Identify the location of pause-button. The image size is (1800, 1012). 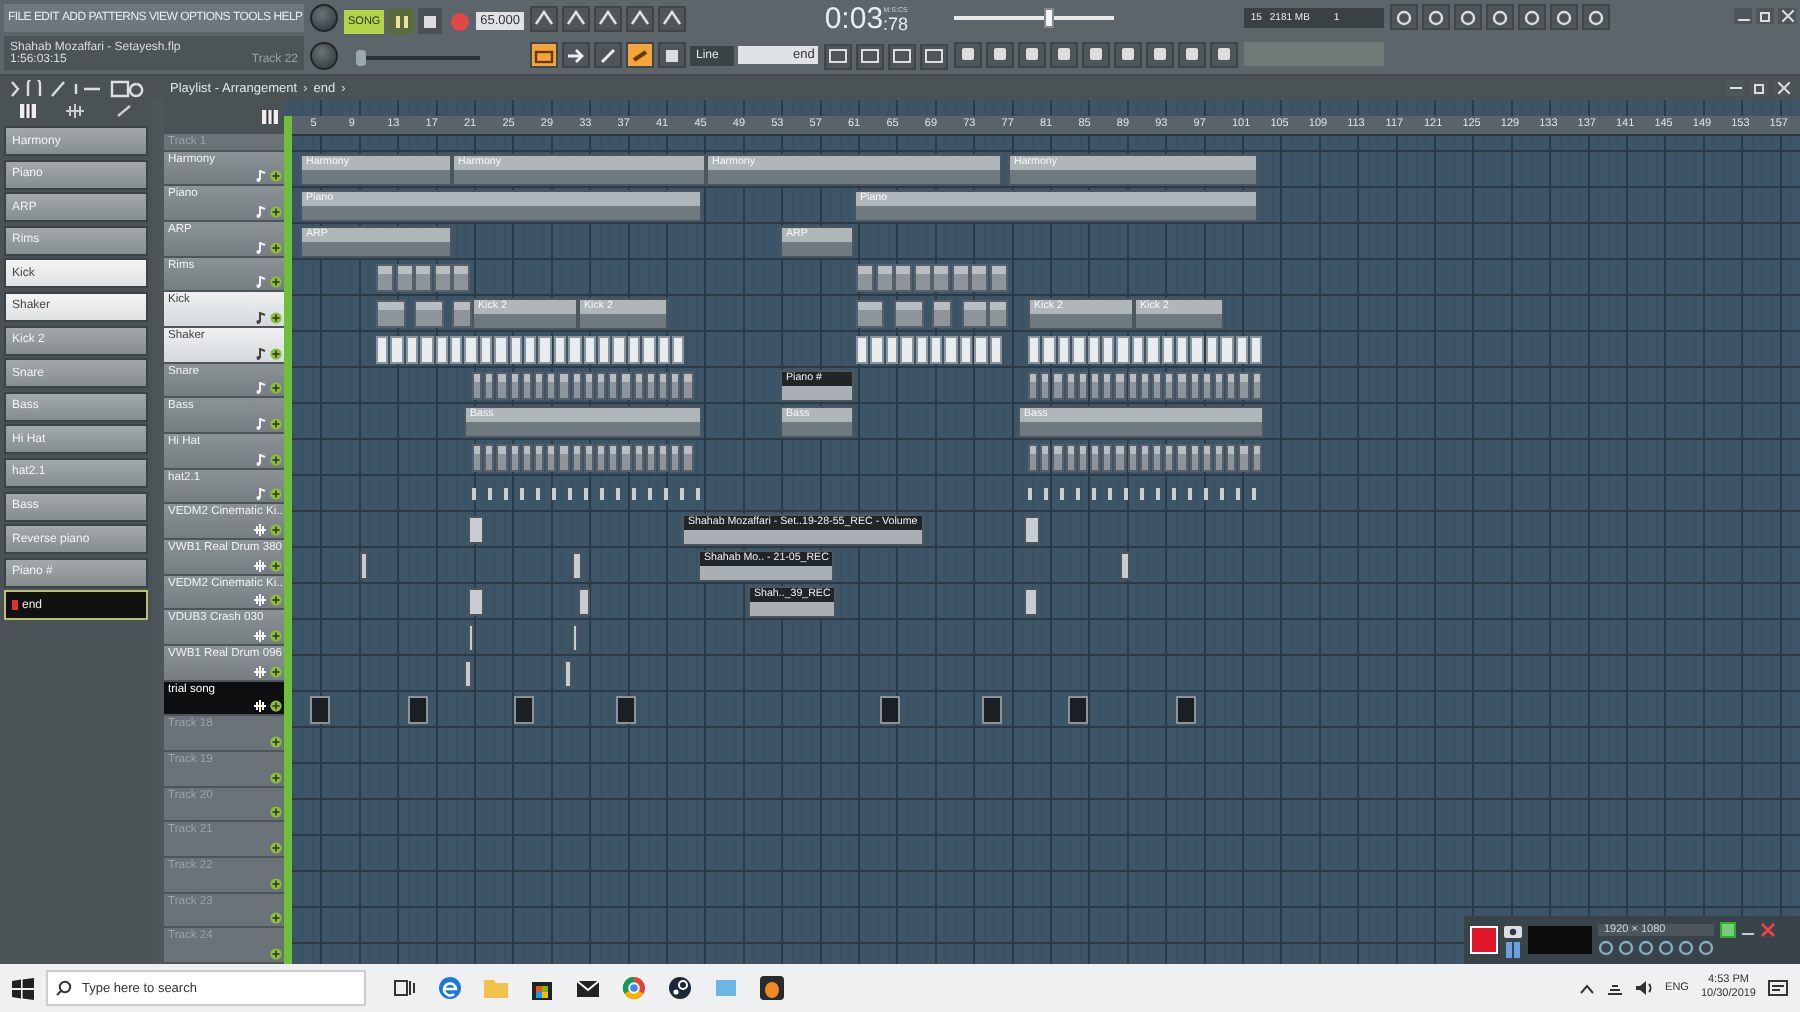
(401, 21).